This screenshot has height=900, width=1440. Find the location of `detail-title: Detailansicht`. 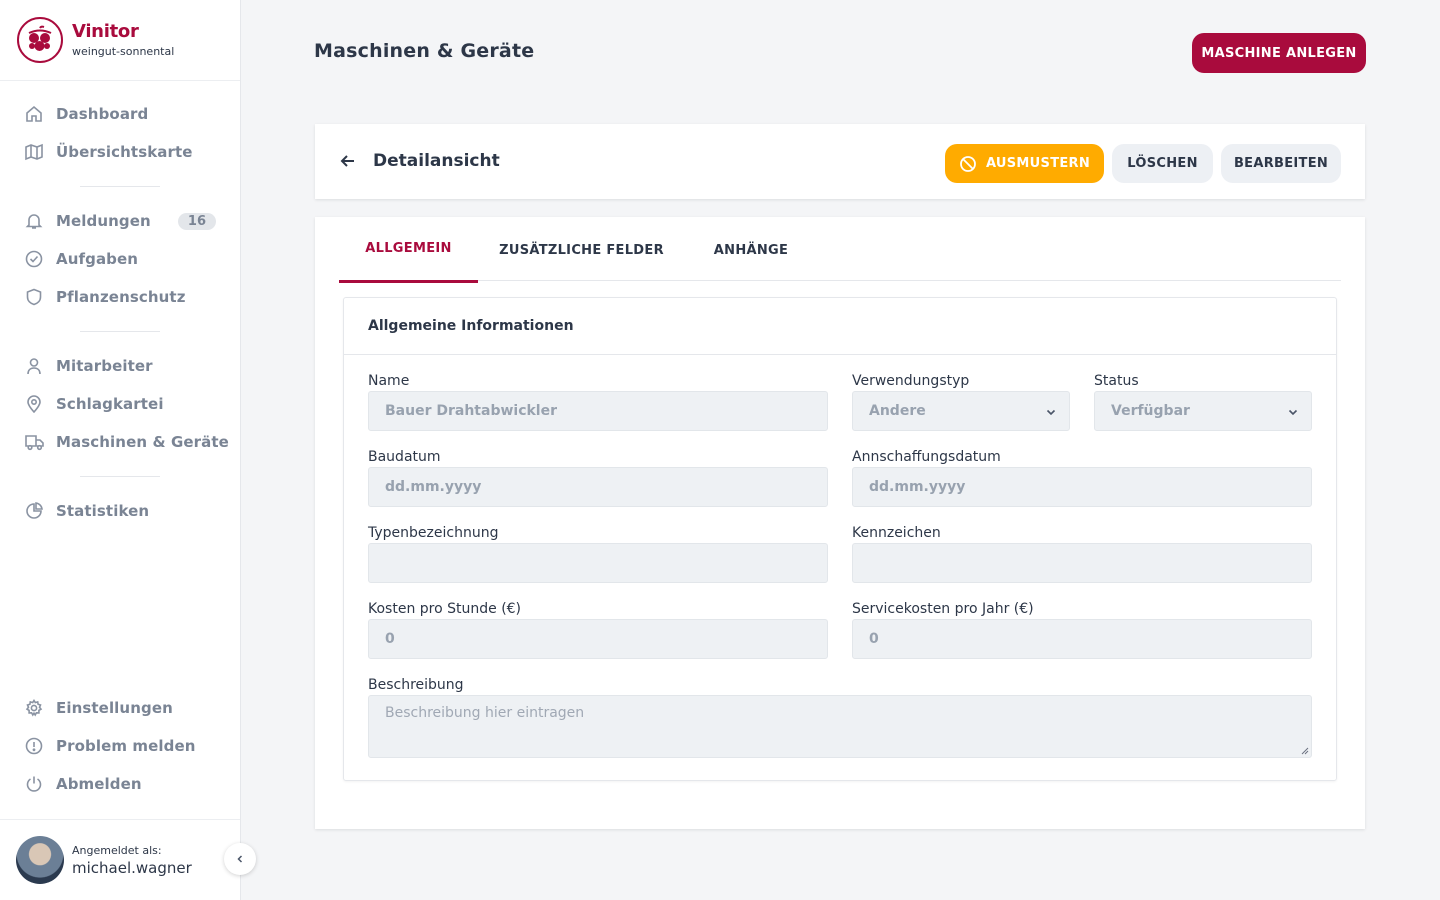

detail-title: Detailansicht is located at coordinates (436, 161).